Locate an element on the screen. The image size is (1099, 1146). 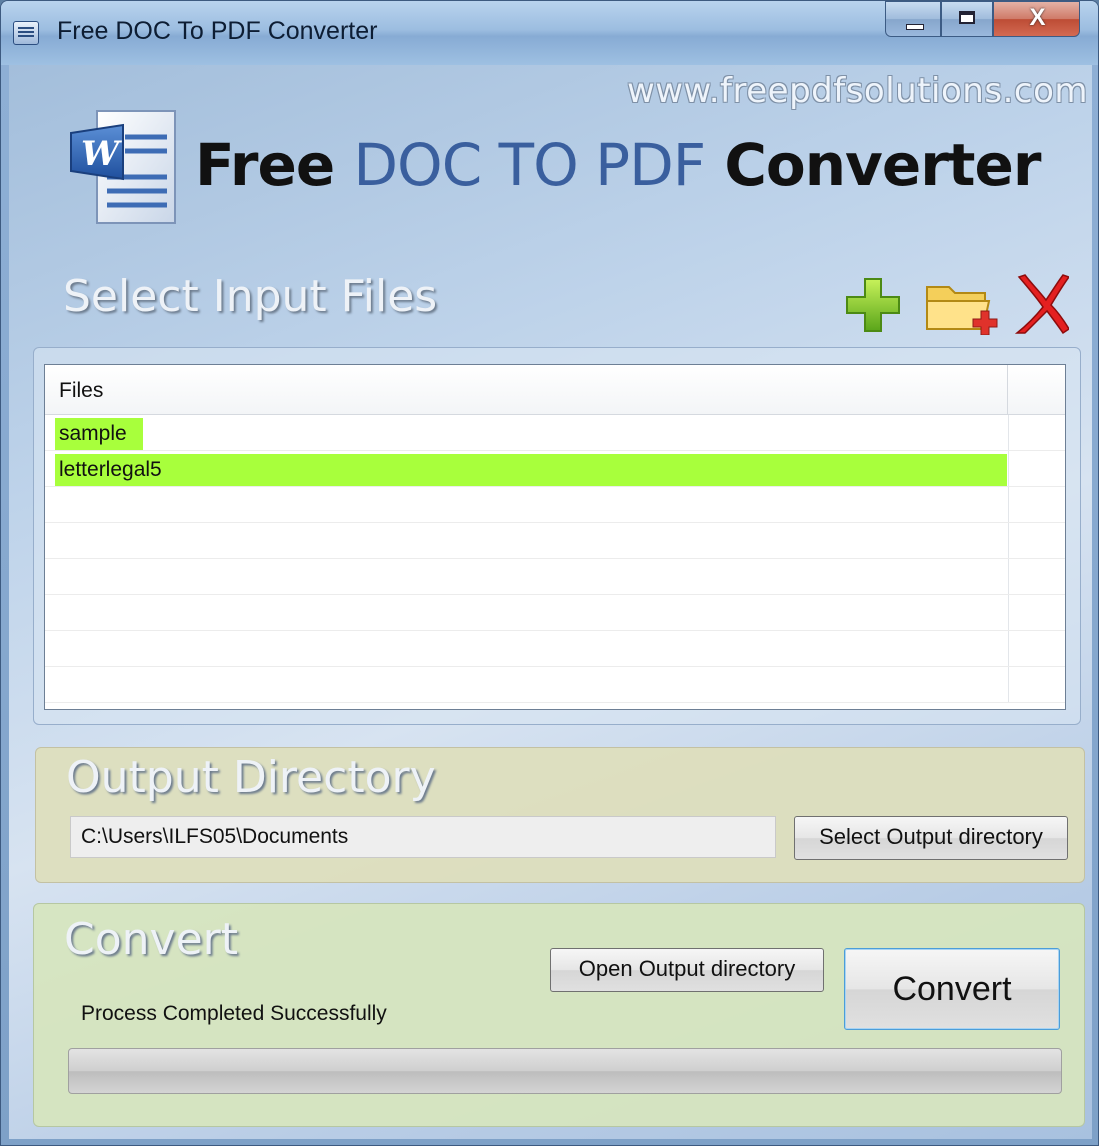
input-section-title: Select Input Files is located at coordinates (250, 296).